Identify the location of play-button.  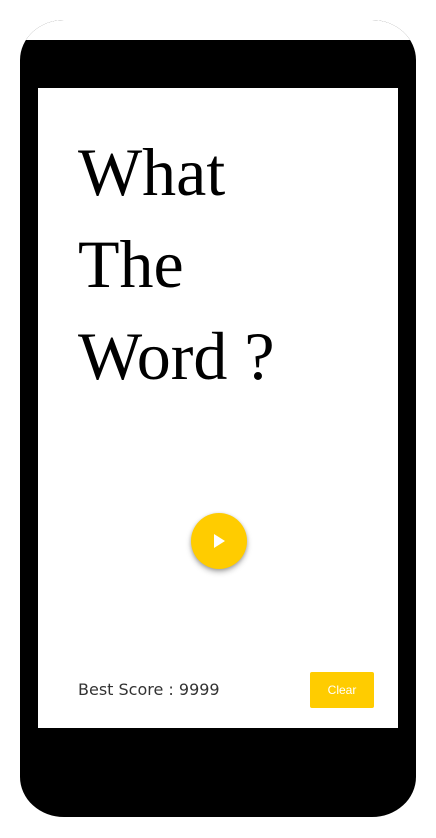
(219, 541).